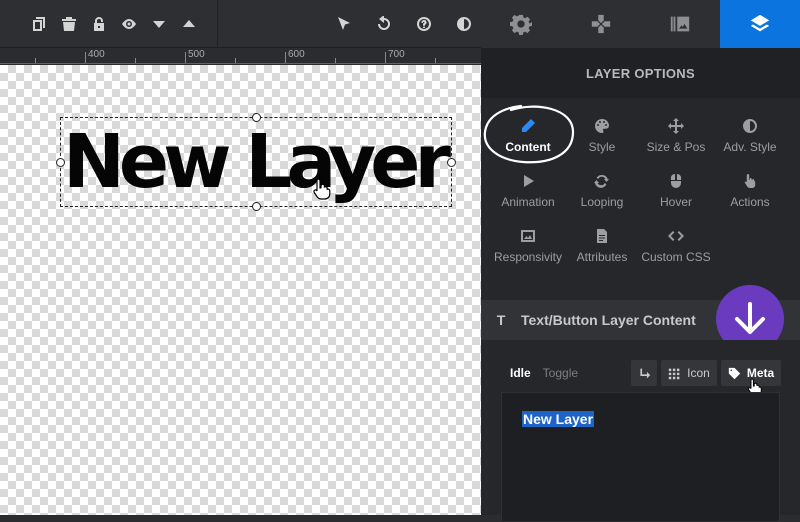 Image resolution: width=800 pixels, height=522 pixels. I want to click on cursor-arrow-icon, so click(344, 23).